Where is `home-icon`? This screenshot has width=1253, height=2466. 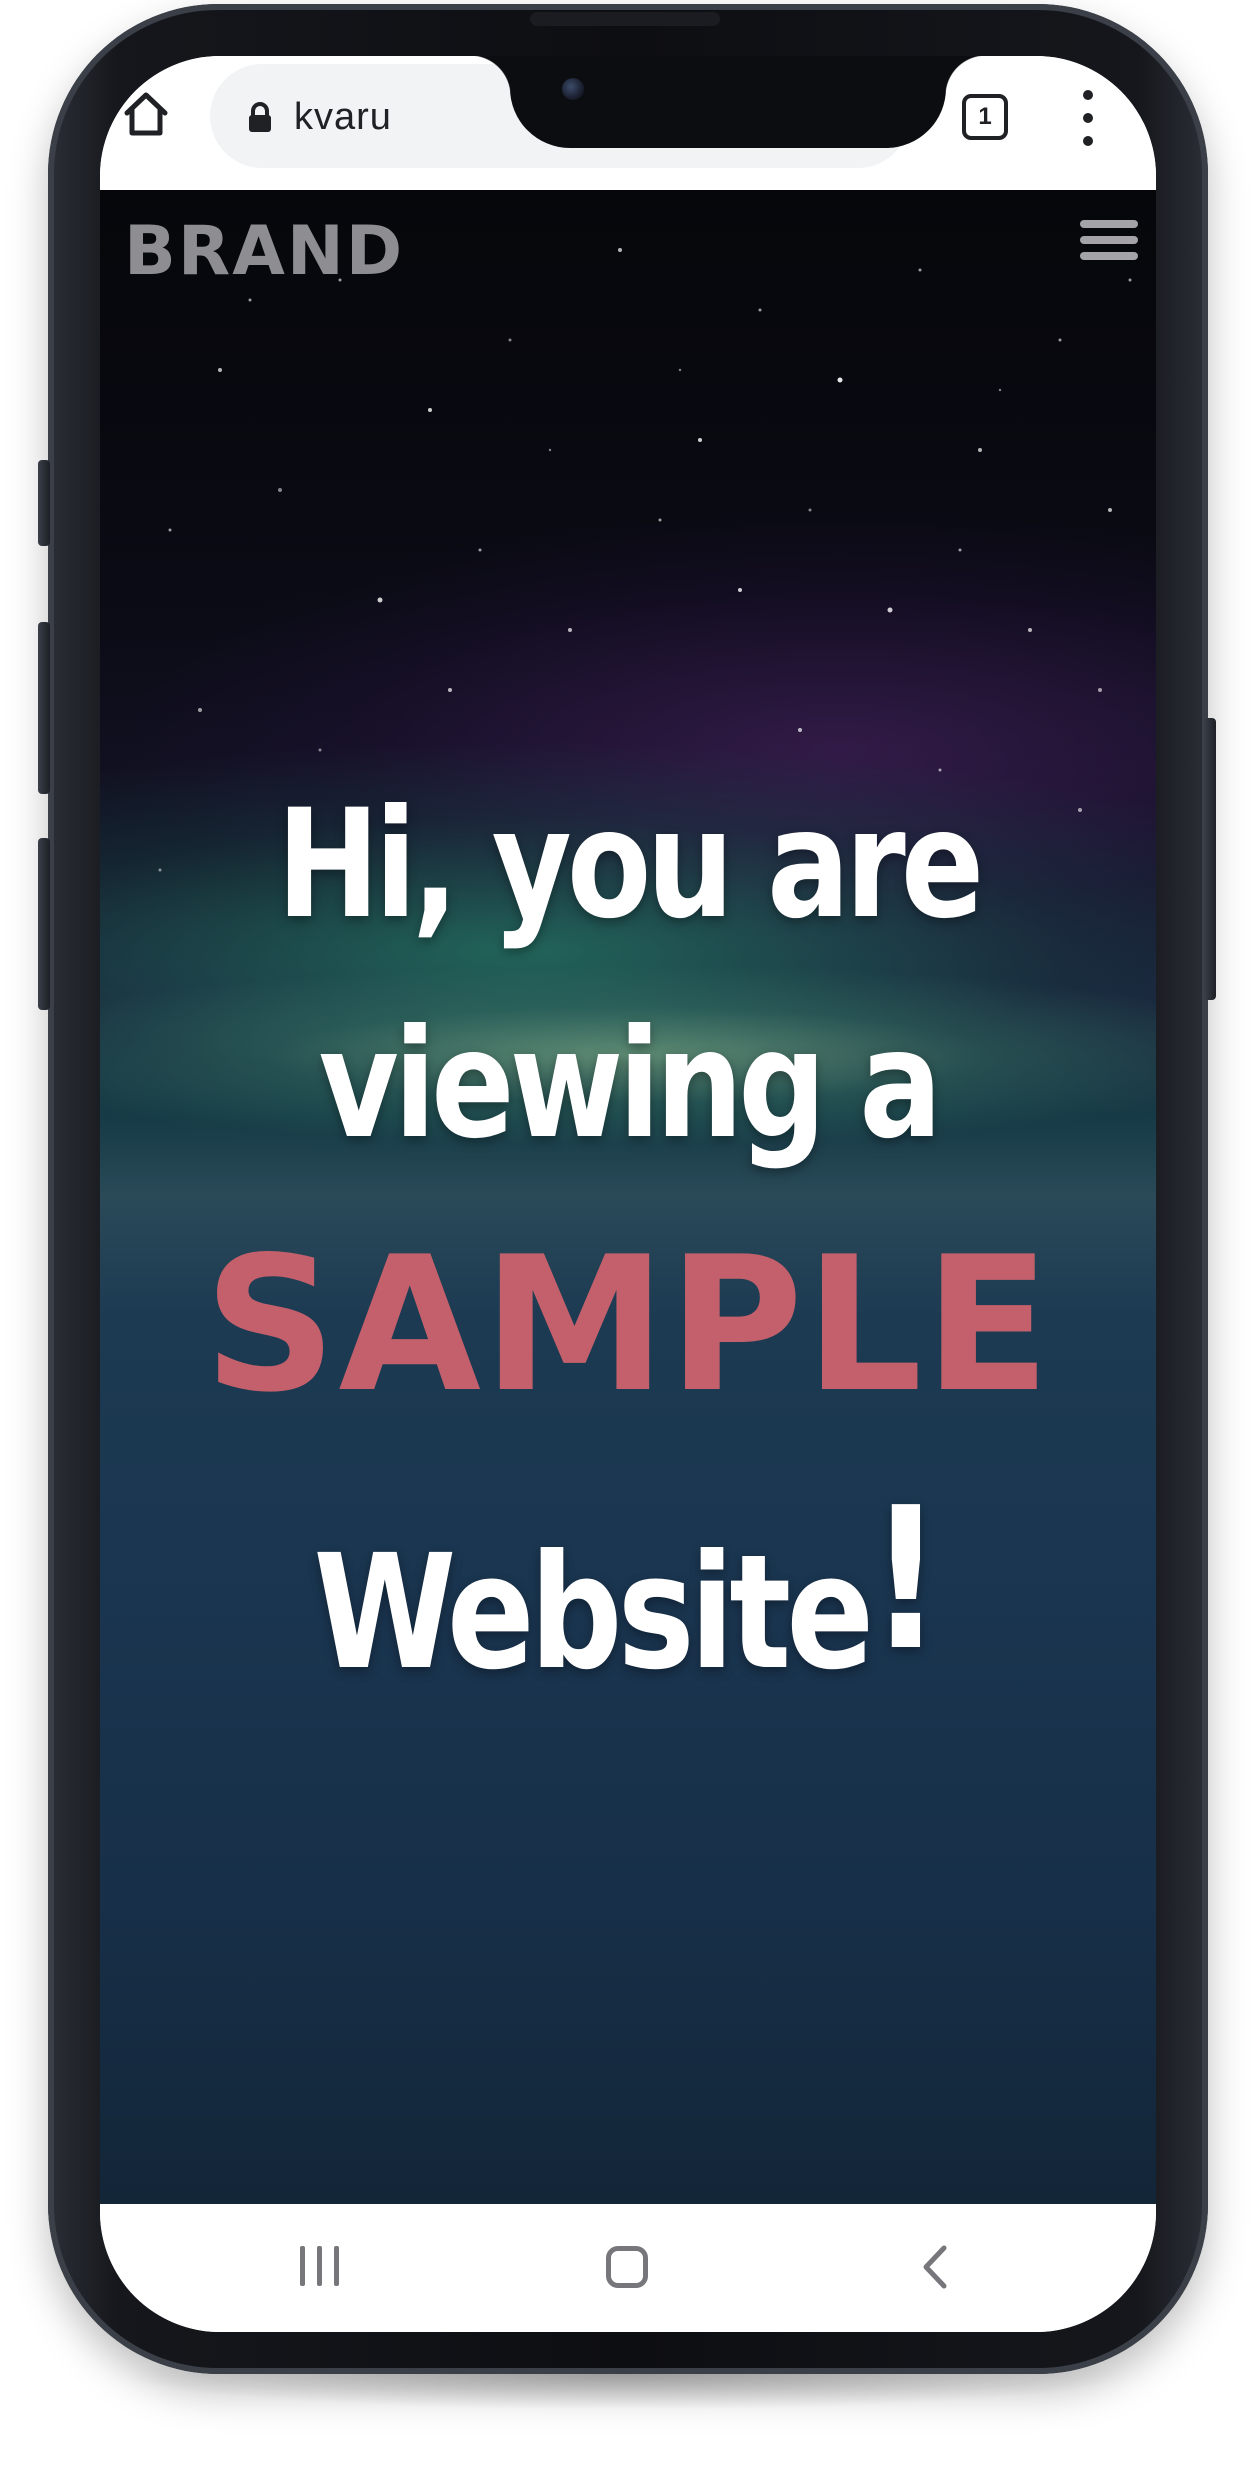 home-icon is located at coordinates (146, 114).